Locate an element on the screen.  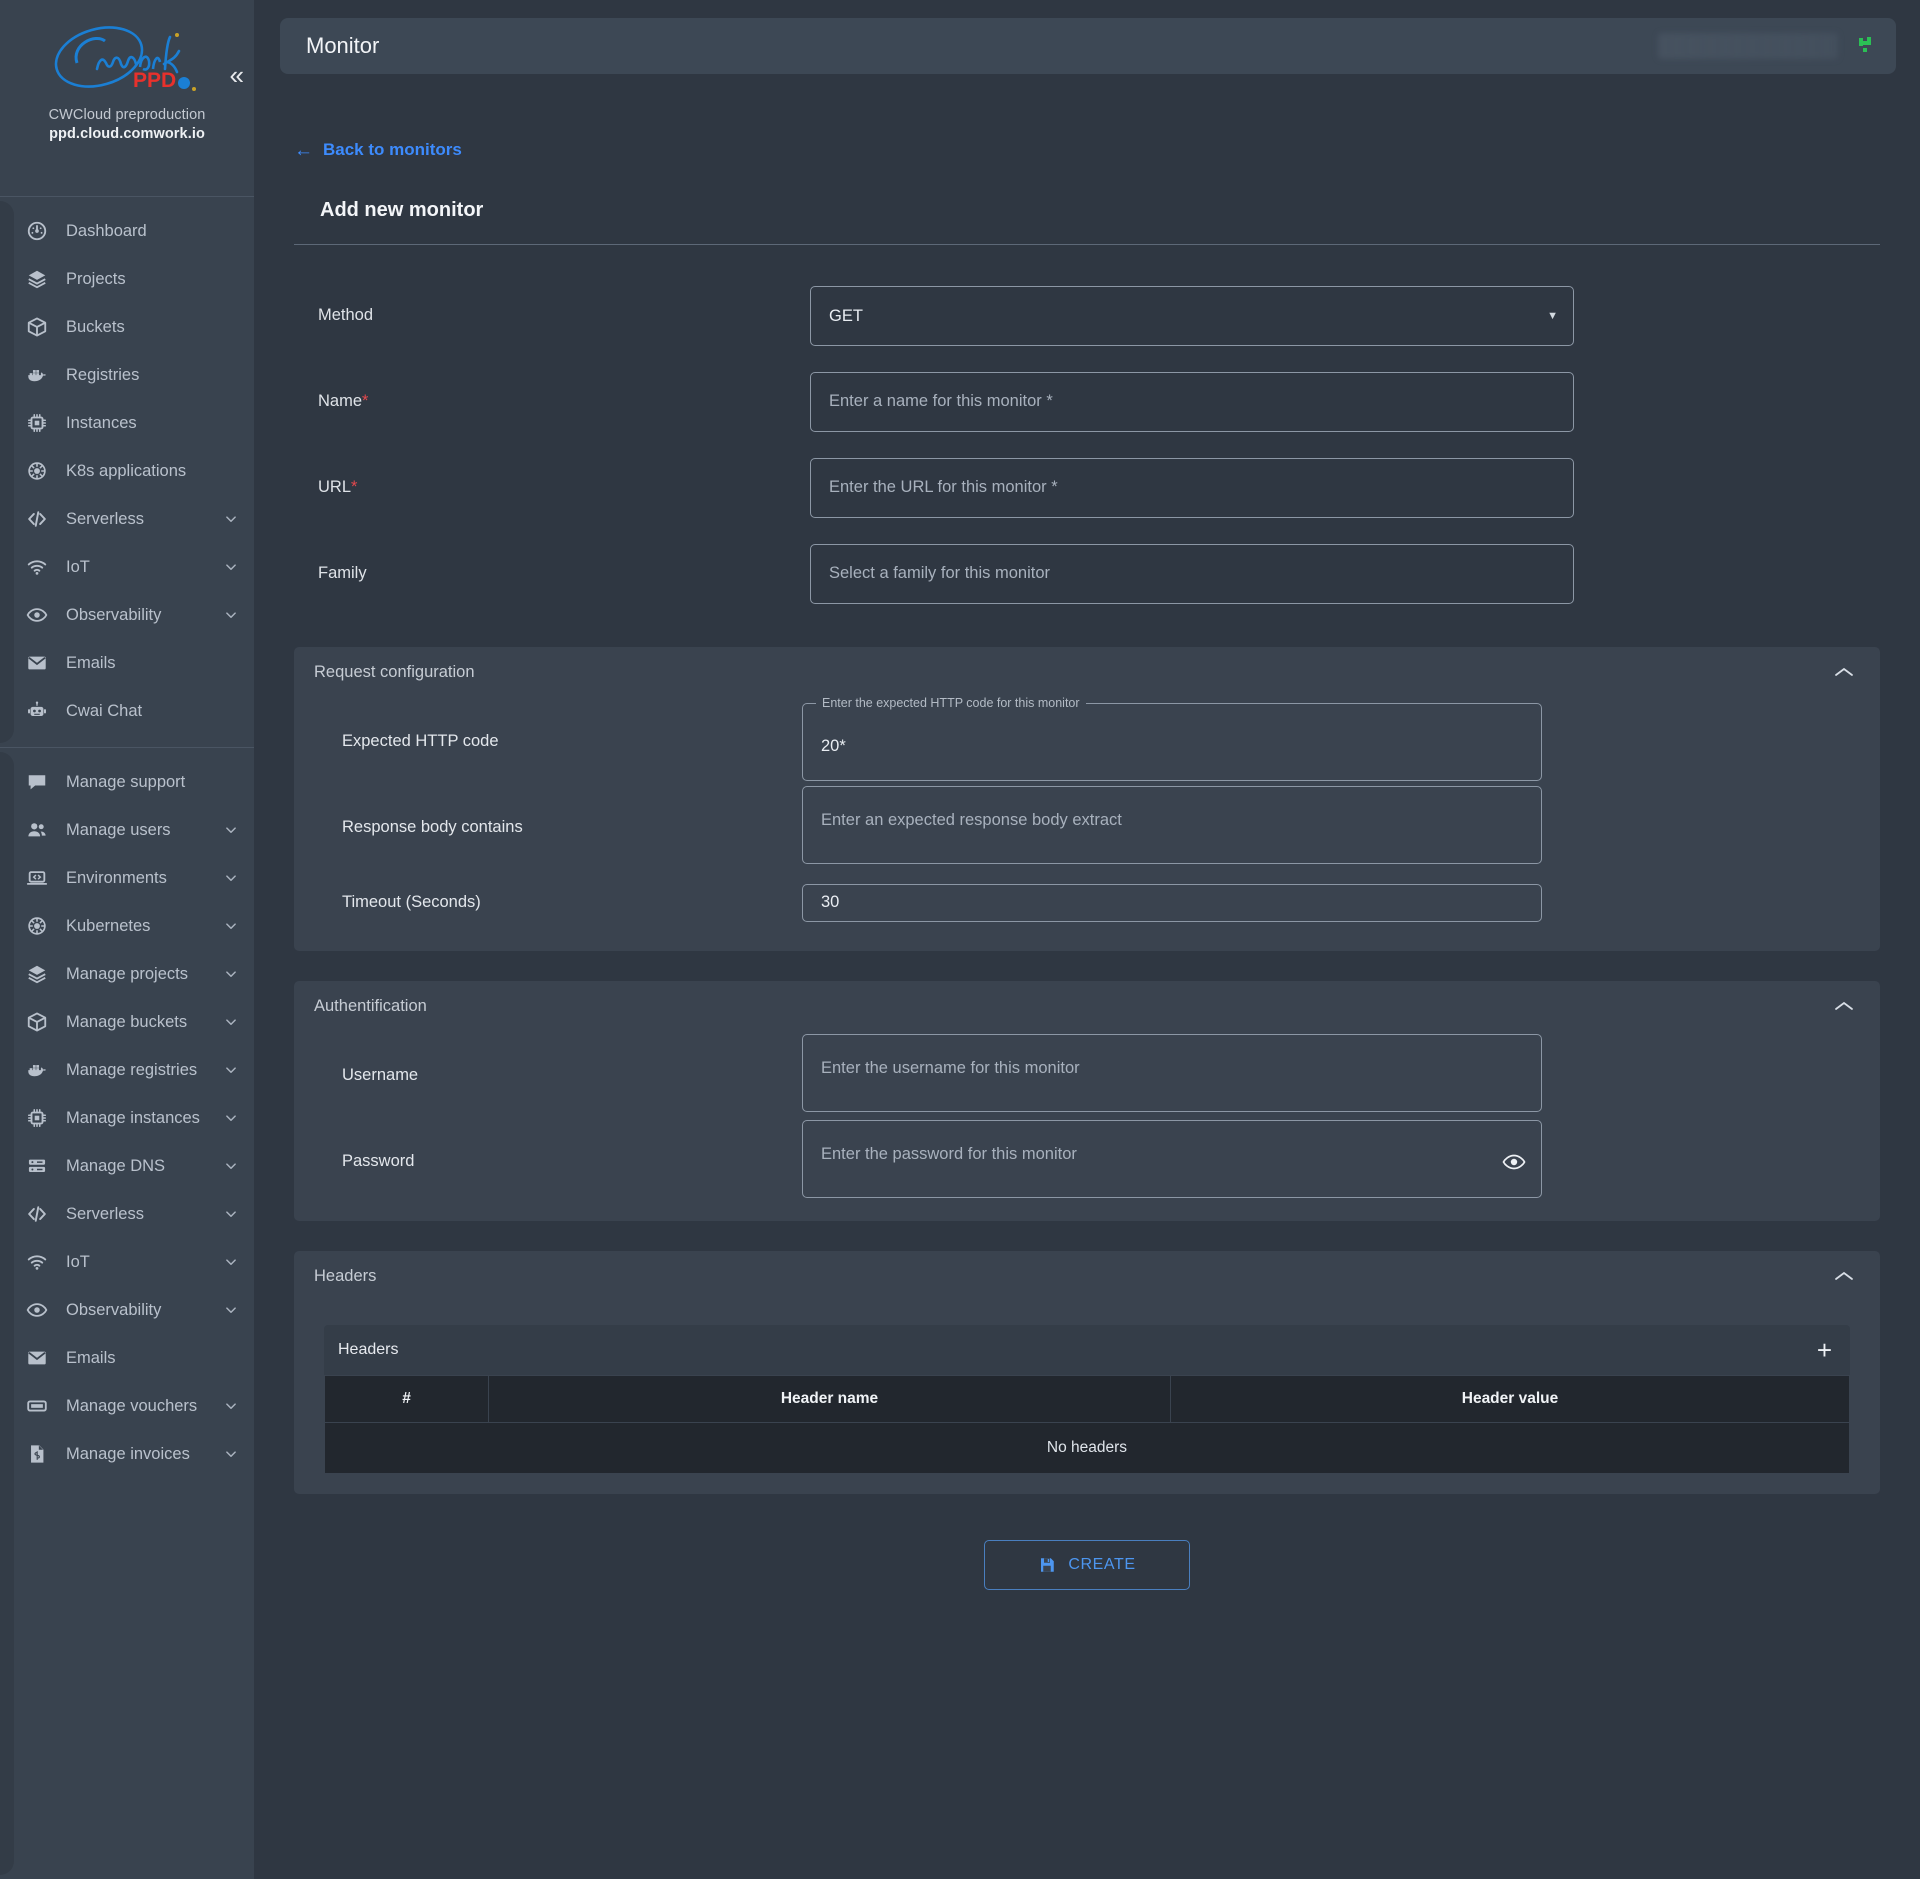
method-select: GET is located at coordinates (1192, 315).